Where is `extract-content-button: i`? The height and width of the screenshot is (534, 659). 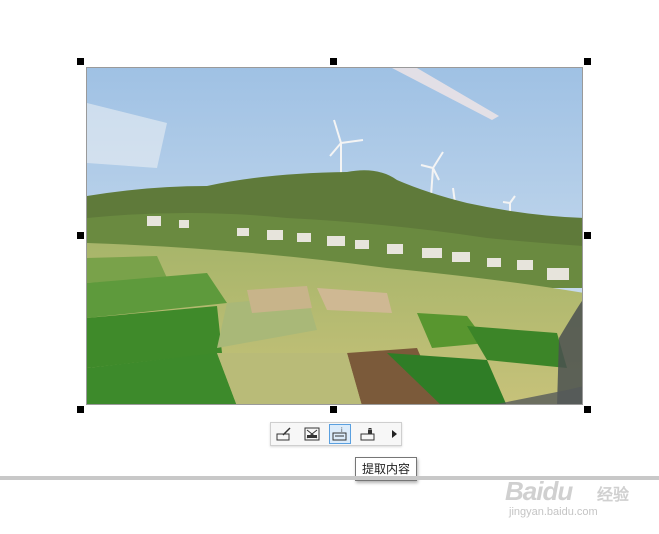
extract-content-button: i is located at coordinates (340, 434).